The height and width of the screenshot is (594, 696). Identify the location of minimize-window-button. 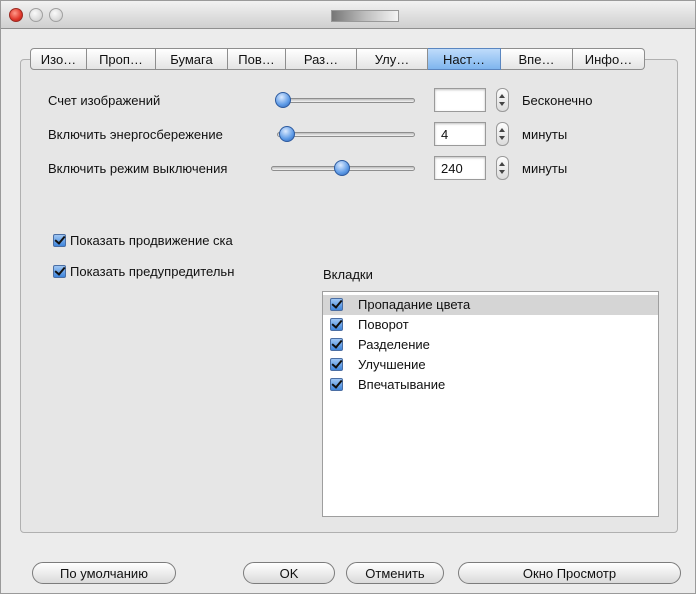
(36, 15).